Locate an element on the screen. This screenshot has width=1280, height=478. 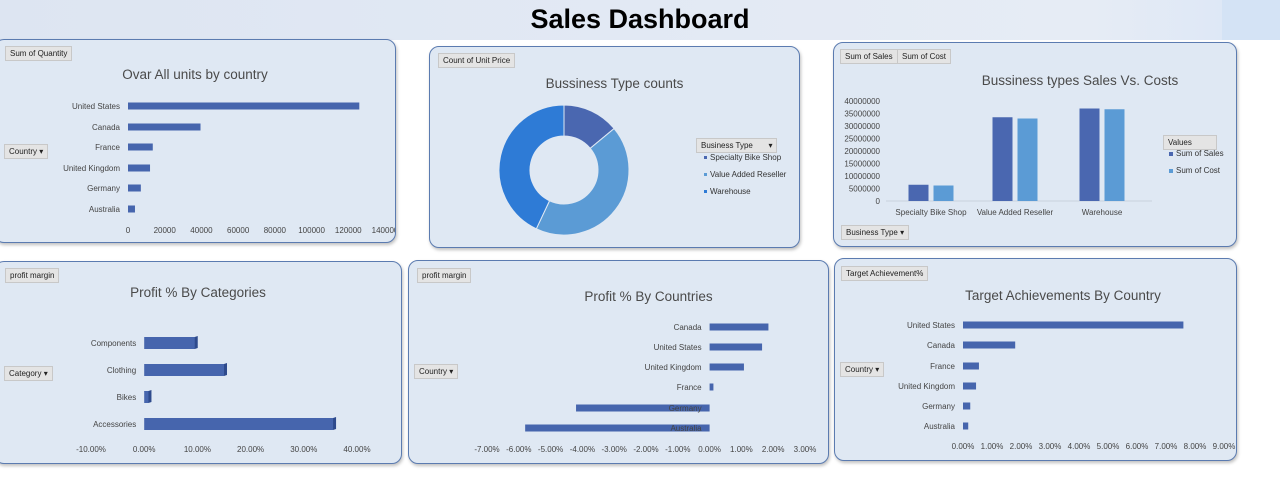
tick-label: 20.00% is located at coordinates (250, 449).